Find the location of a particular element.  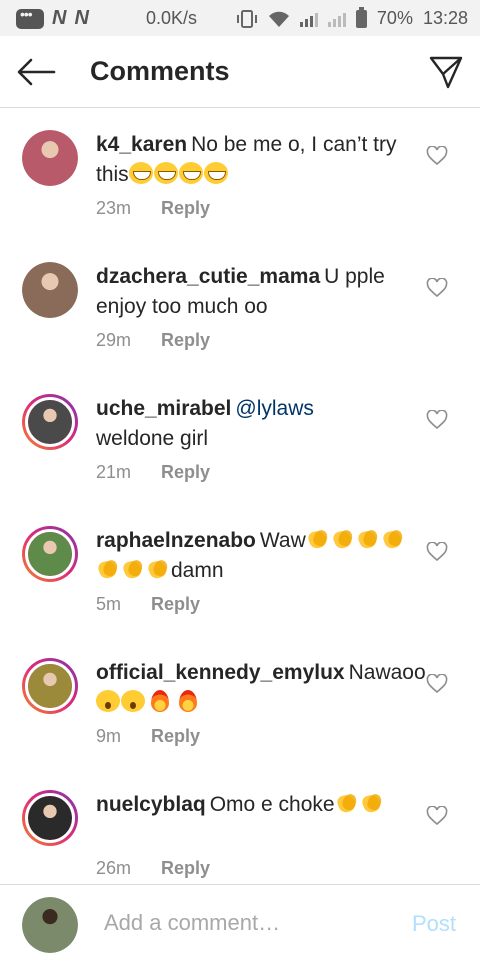

comment-username: raphaelnzenabo is located at coordinates (176, 540).